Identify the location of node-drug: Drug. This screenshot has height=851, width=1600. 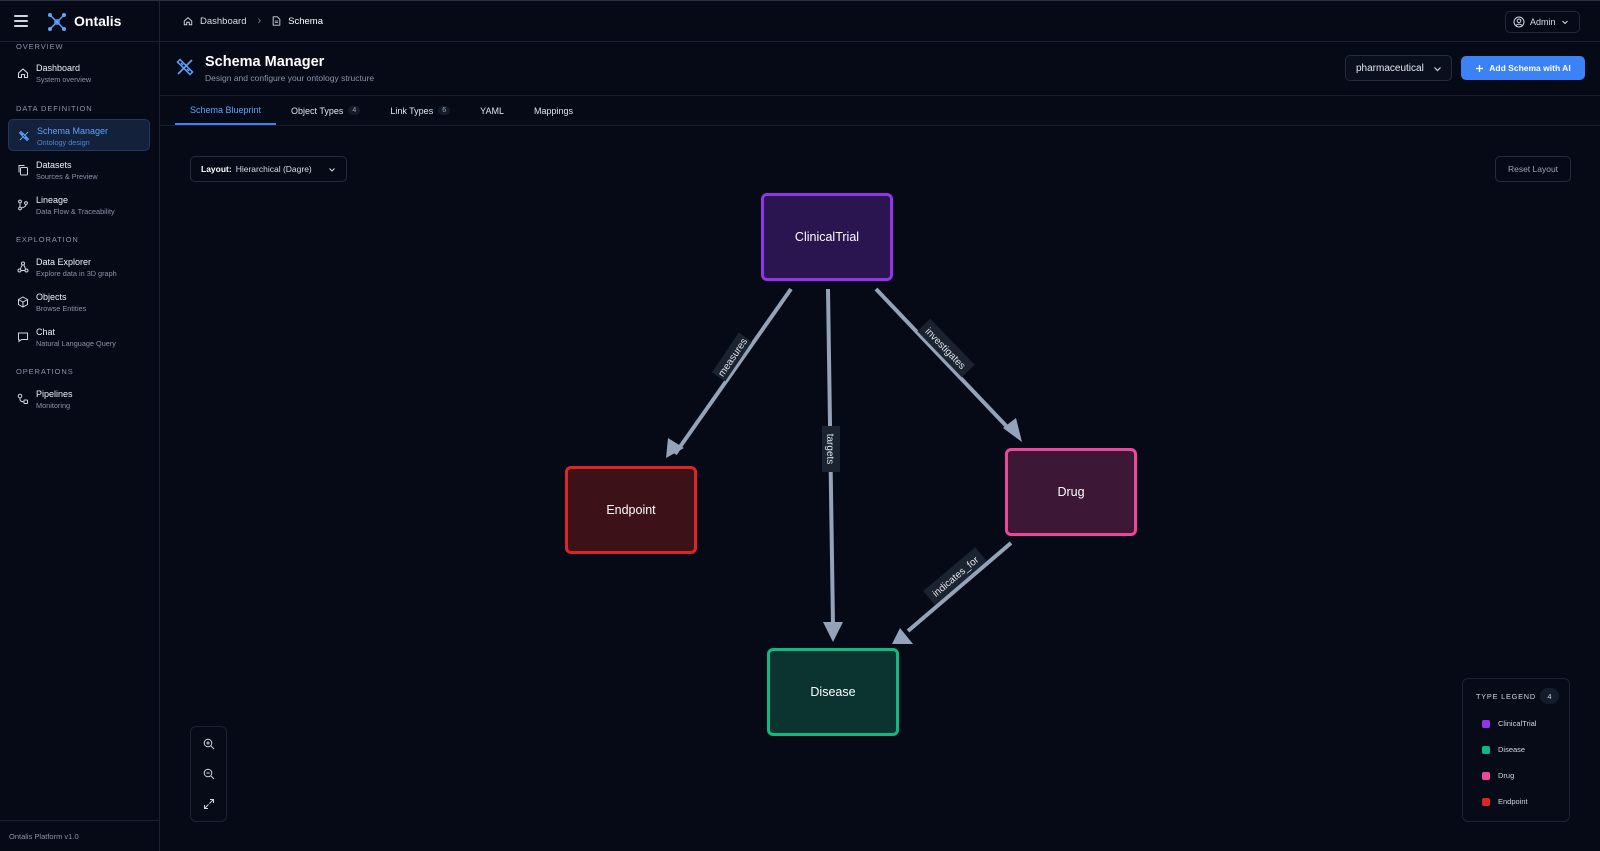
(1071, 492).